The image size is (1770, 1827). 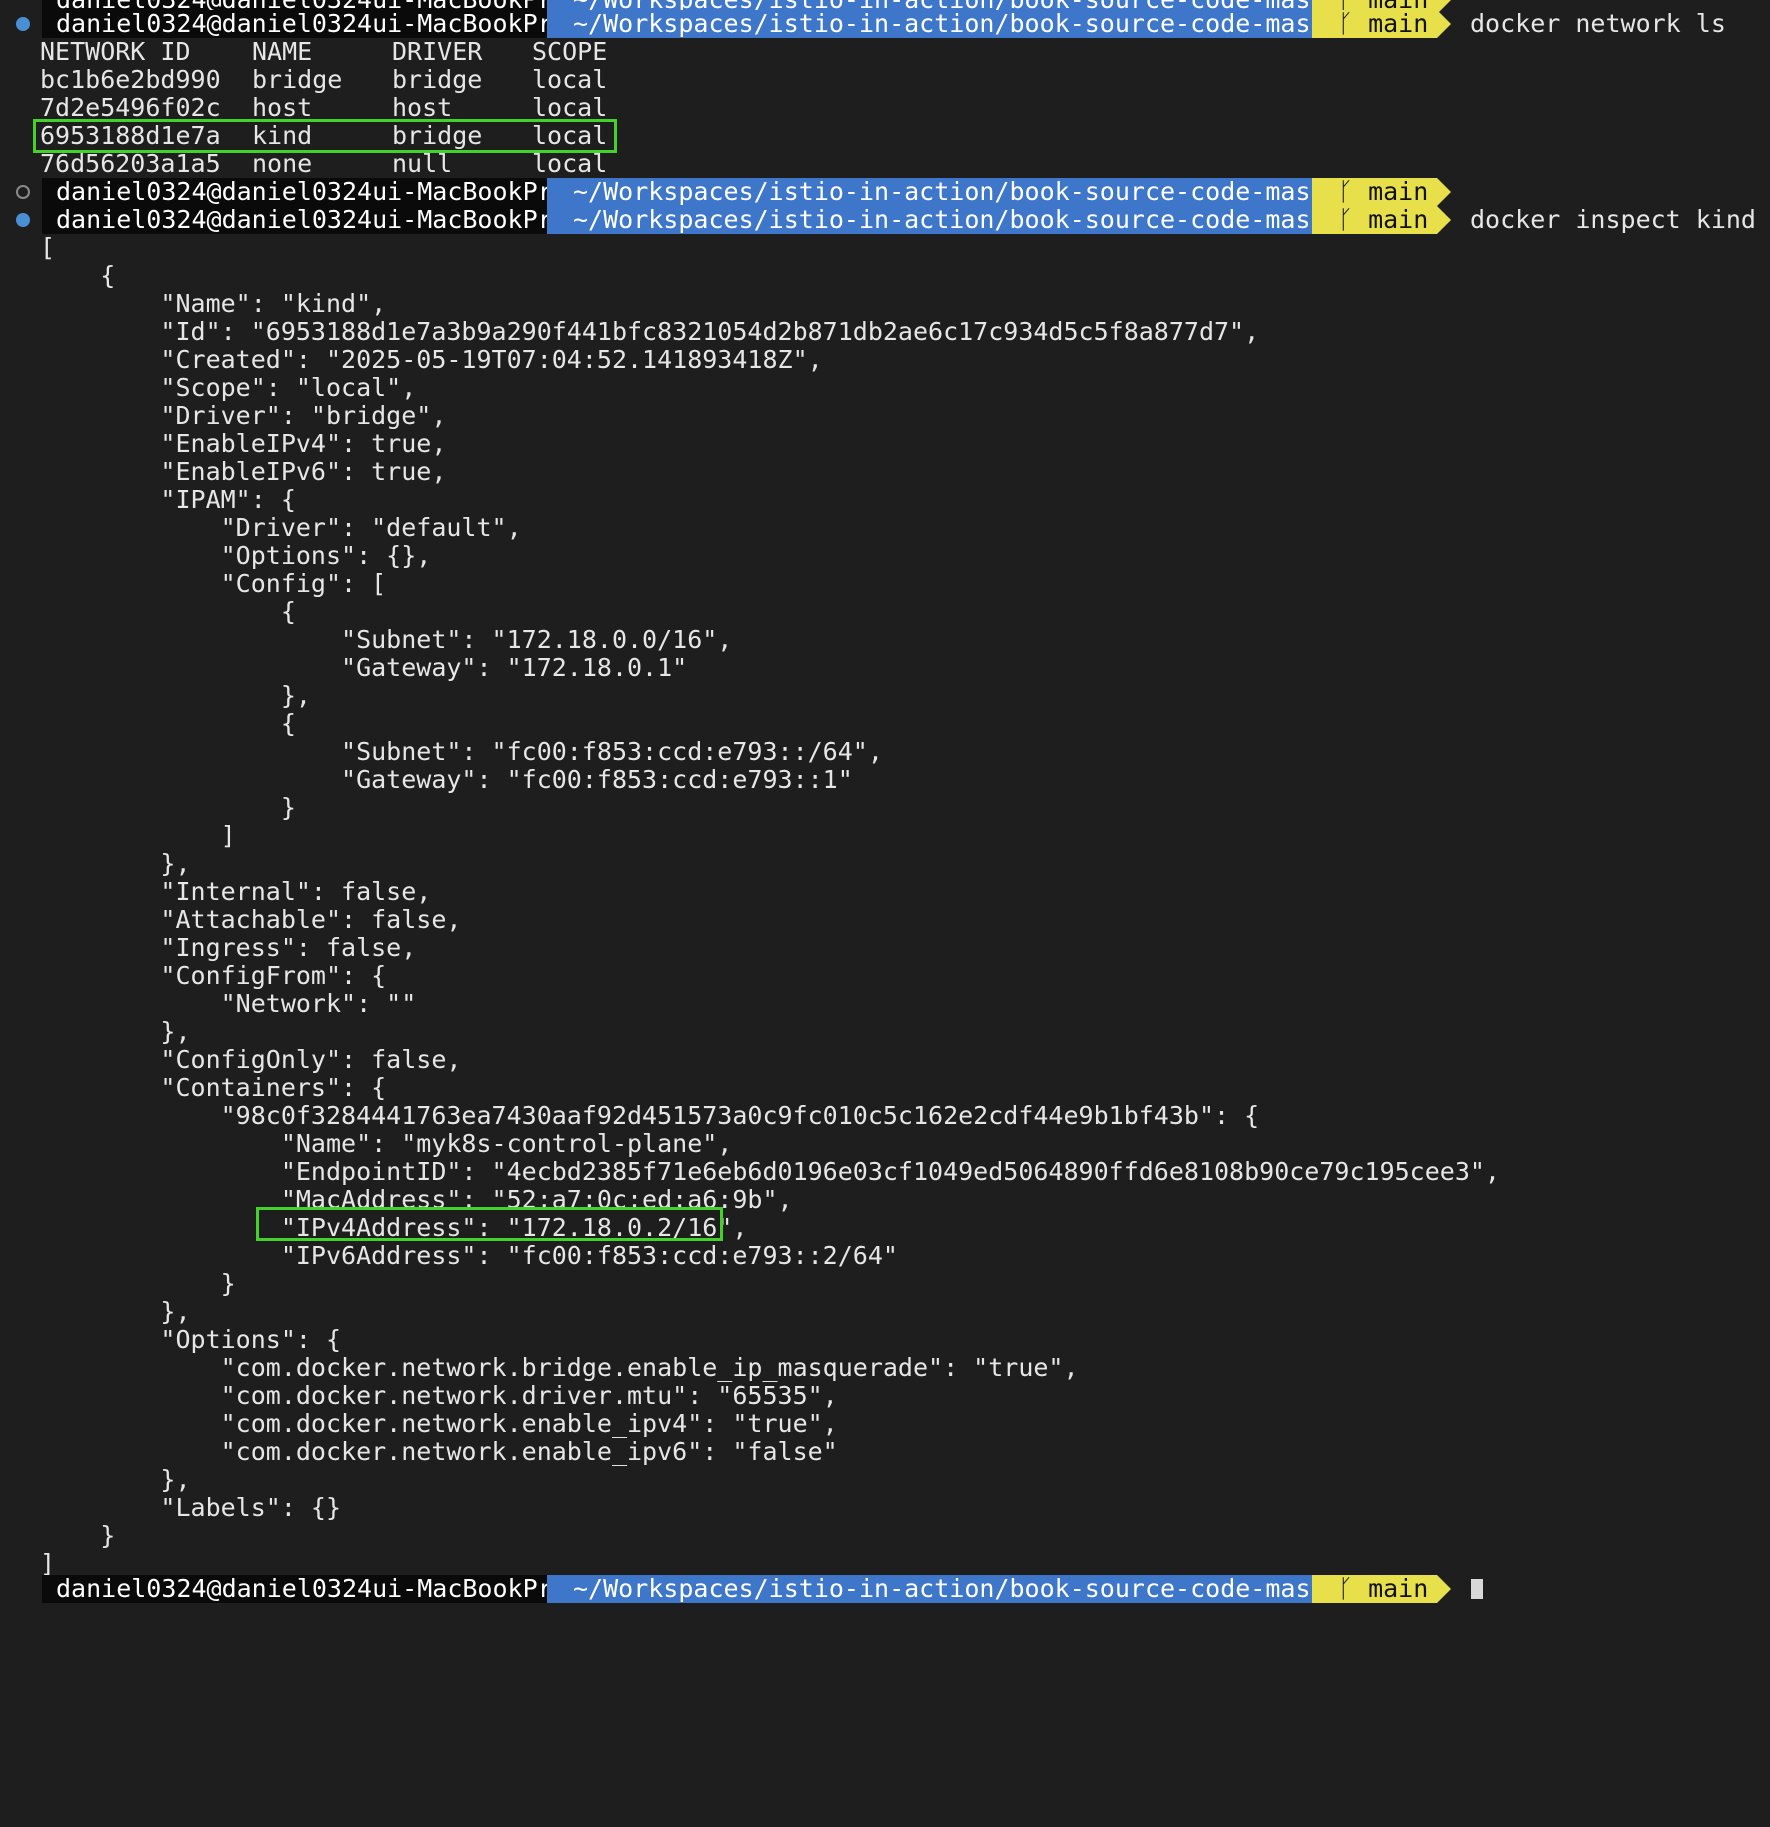 I want to click on output-line-text: "Driver": "default",, so click(x=281, y=527).